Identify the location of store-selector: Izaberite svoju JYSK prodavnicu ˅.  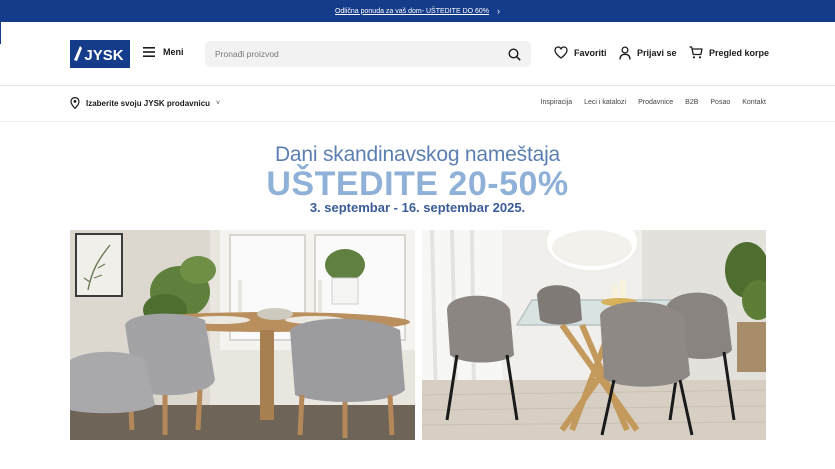
(145, 103).